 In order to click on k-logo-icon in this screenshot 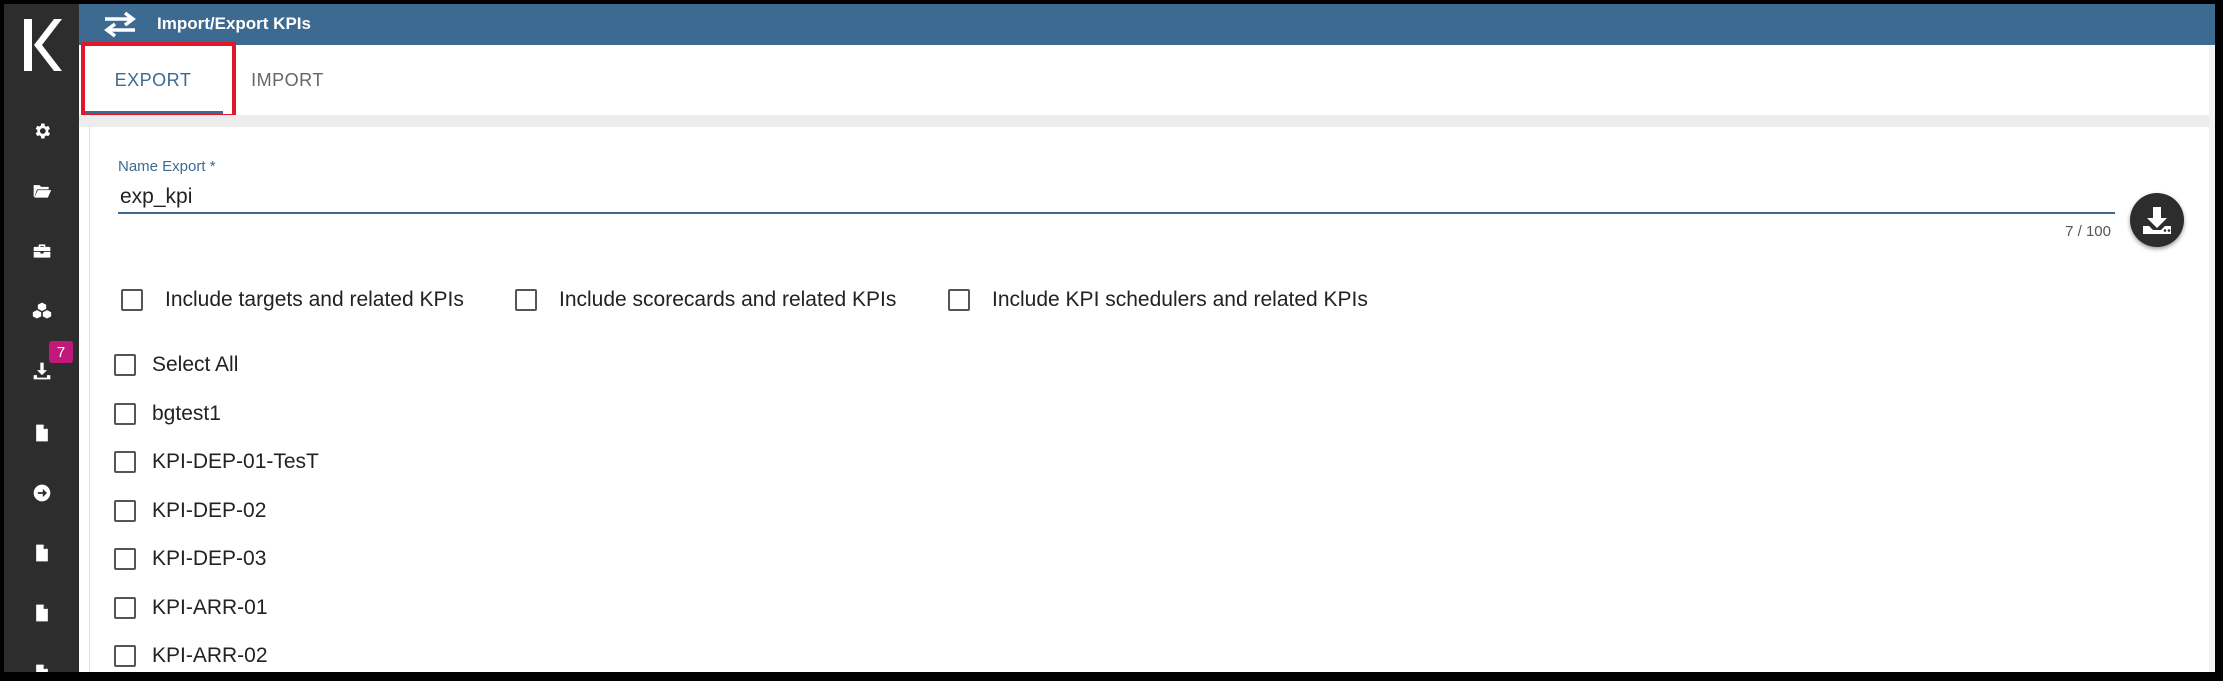, I will do `click(42, 45)`.